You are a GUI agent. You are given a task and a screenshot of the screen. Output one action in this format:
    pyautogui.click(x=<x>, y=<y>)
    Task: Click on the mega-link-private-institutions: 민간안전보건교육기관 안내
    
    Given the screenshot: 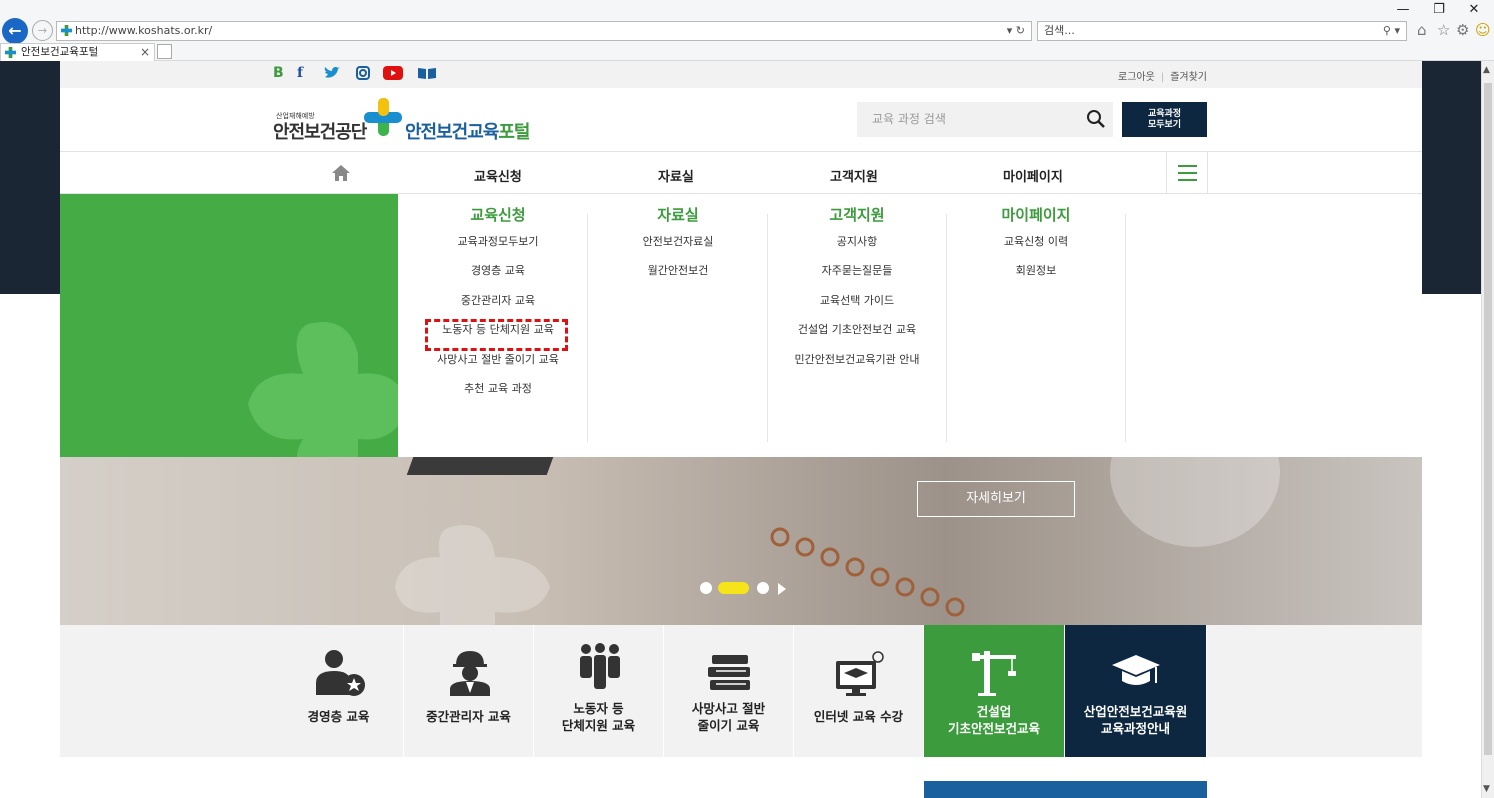 What is the action you would take?
    pyautogui.click(x=857, y=366)
    